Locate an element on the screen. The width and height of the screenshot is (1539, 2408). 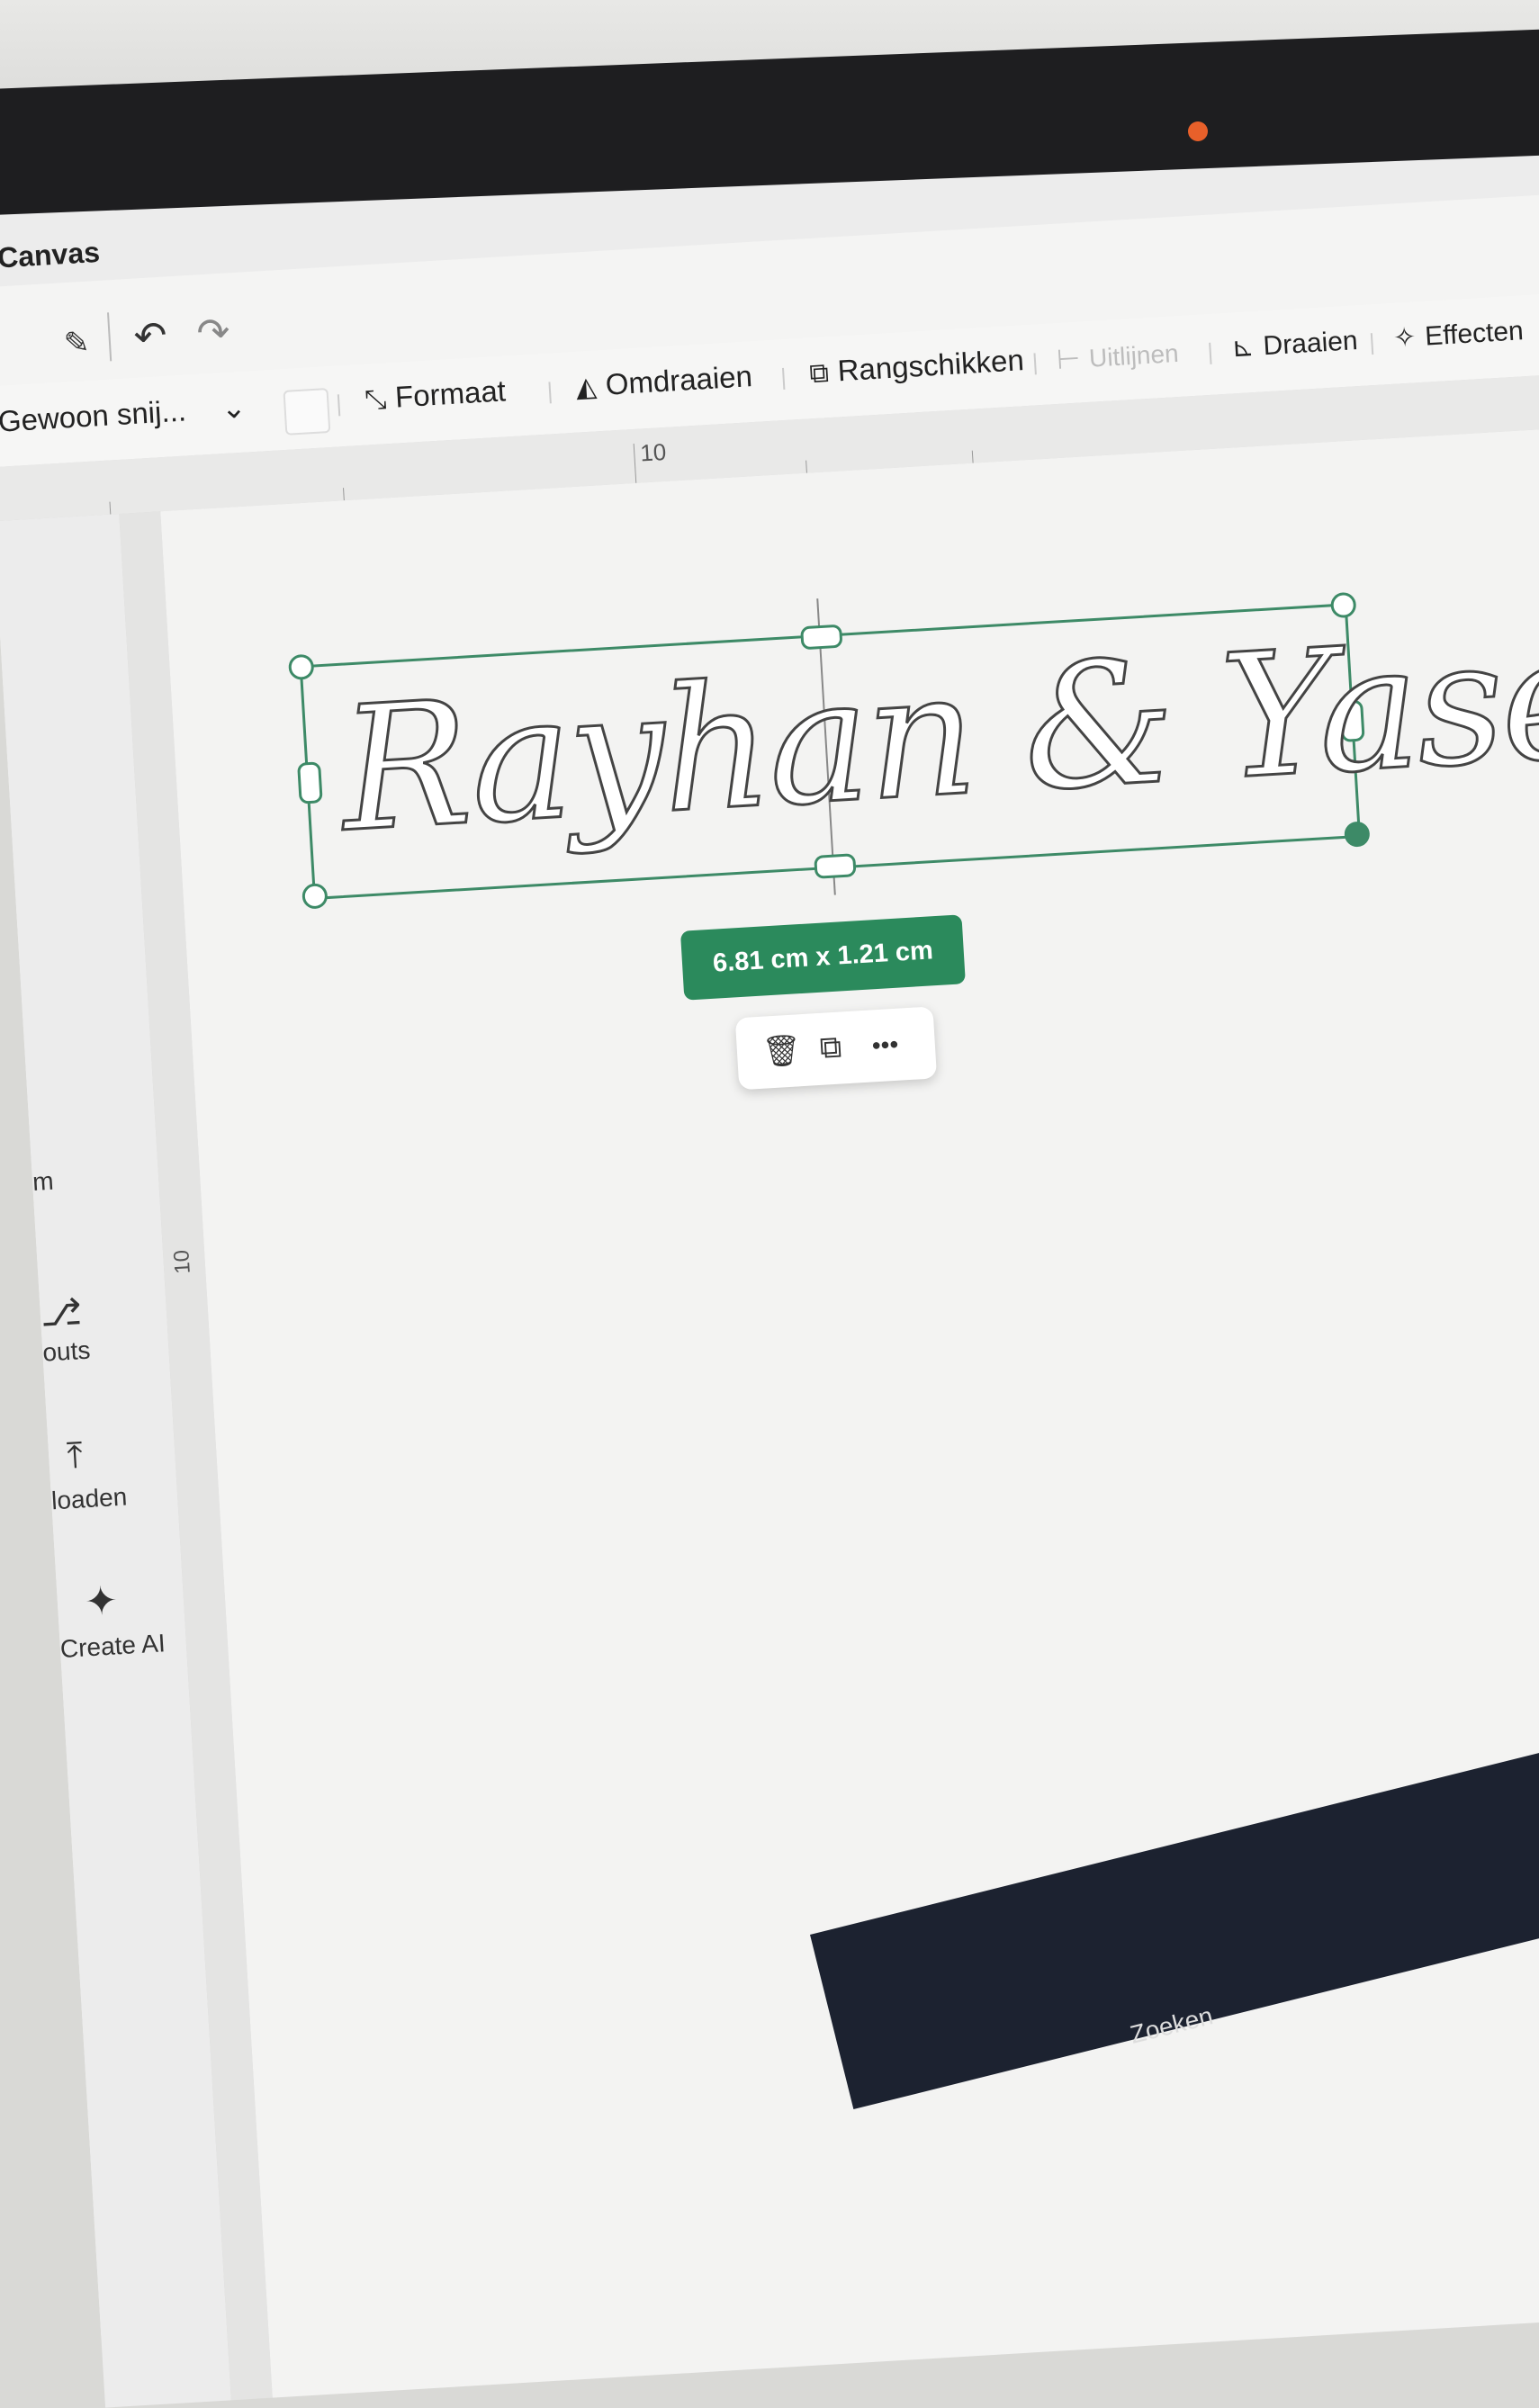
uitlijnen-button: ⊢ Uitlijnen is located at coordinates (1118, 356).